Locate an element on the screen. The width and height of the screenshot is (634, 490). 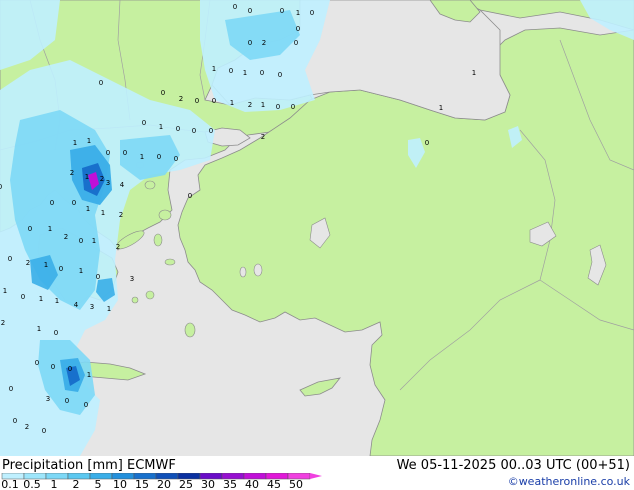
legend-tick: 0.5 is located at coordinates (32, 484).